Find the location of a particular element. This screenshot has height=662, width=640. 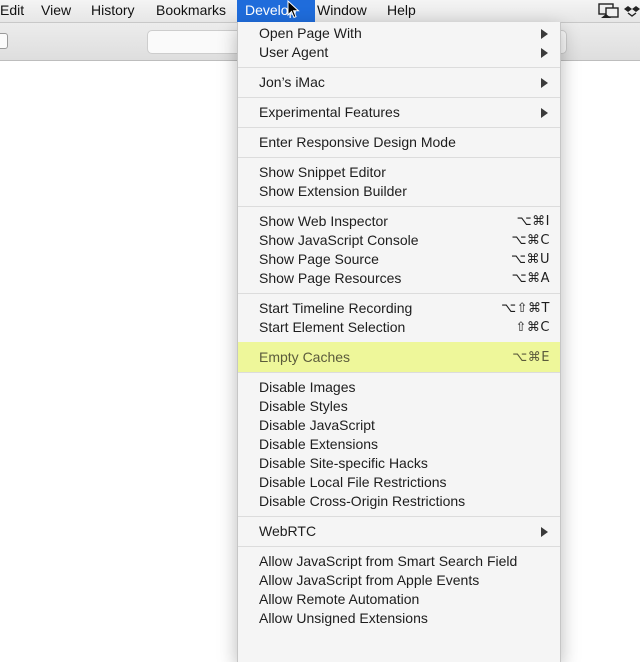

menu-item-empty-caches: Empty Caches ⌥⌘E is located at coordinates (399, 357).